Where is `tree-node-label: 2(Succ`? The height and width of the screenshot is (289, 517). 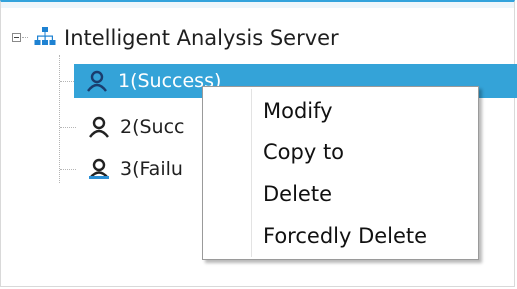
tree-node-label: 2(Succ is located at coordinates (152, 127).